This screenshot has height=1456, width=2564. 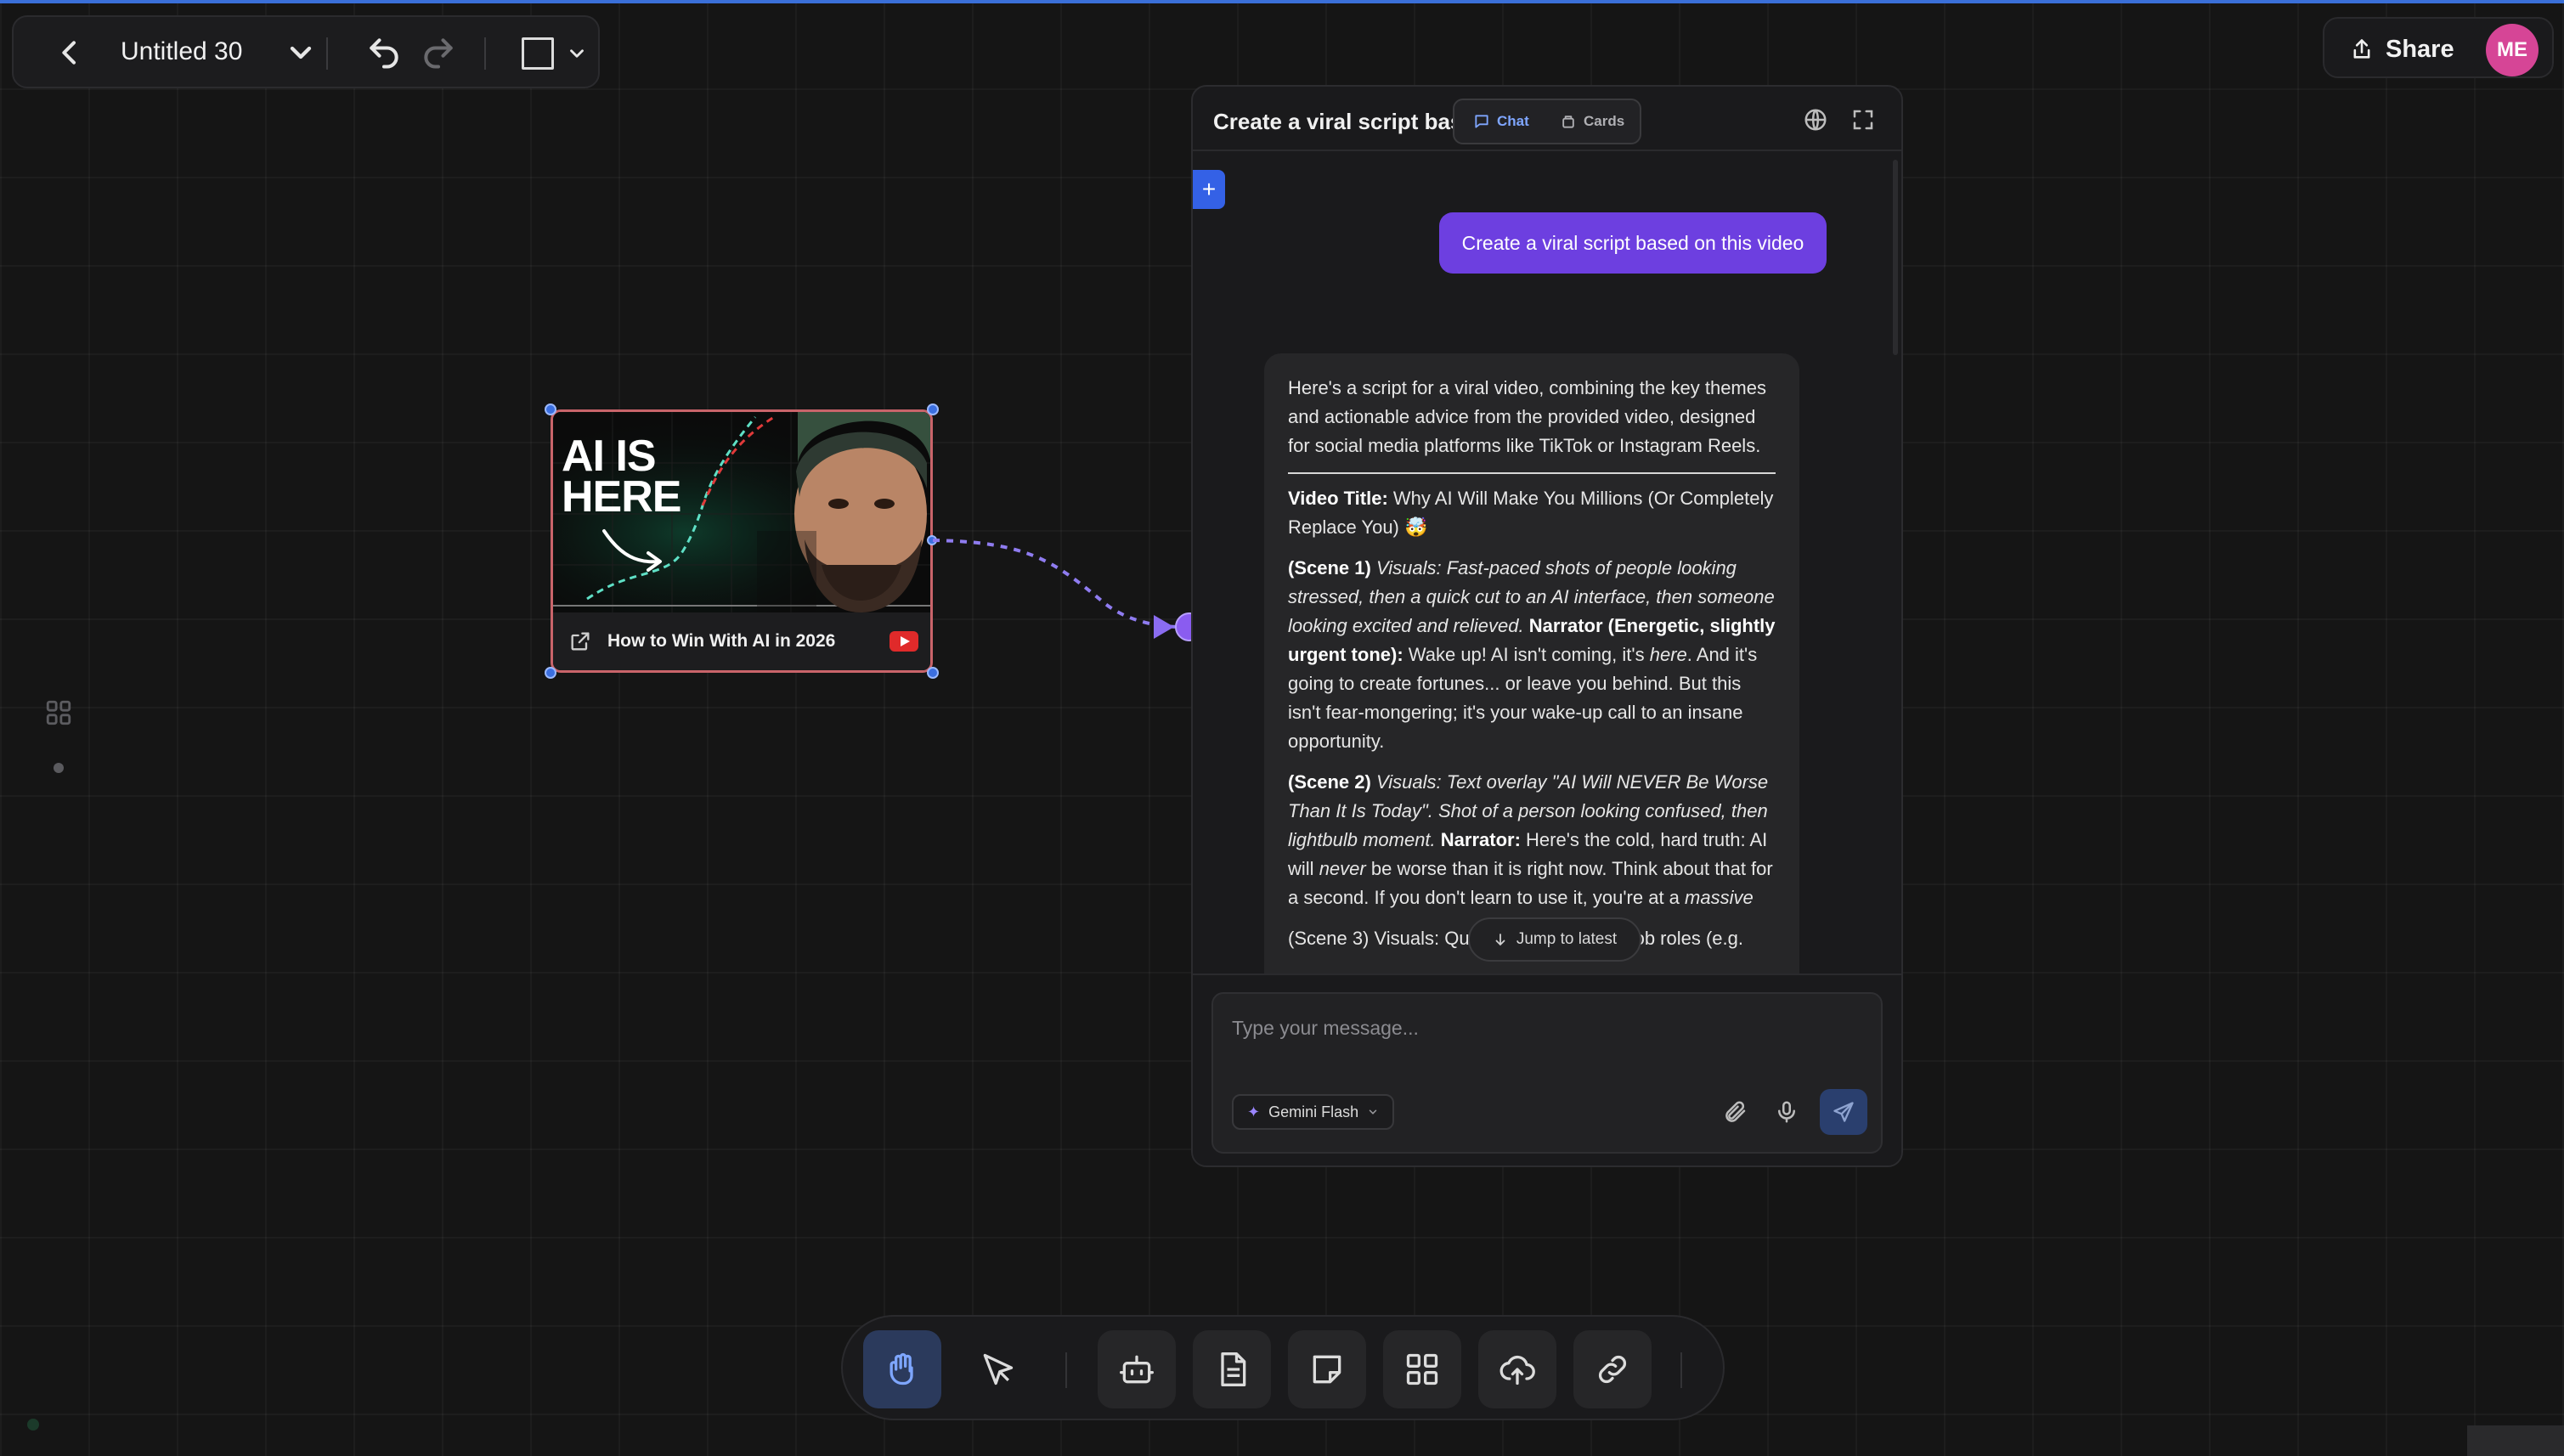 I want to click on sticky-note-icon, so click(x=1327, y=1369).